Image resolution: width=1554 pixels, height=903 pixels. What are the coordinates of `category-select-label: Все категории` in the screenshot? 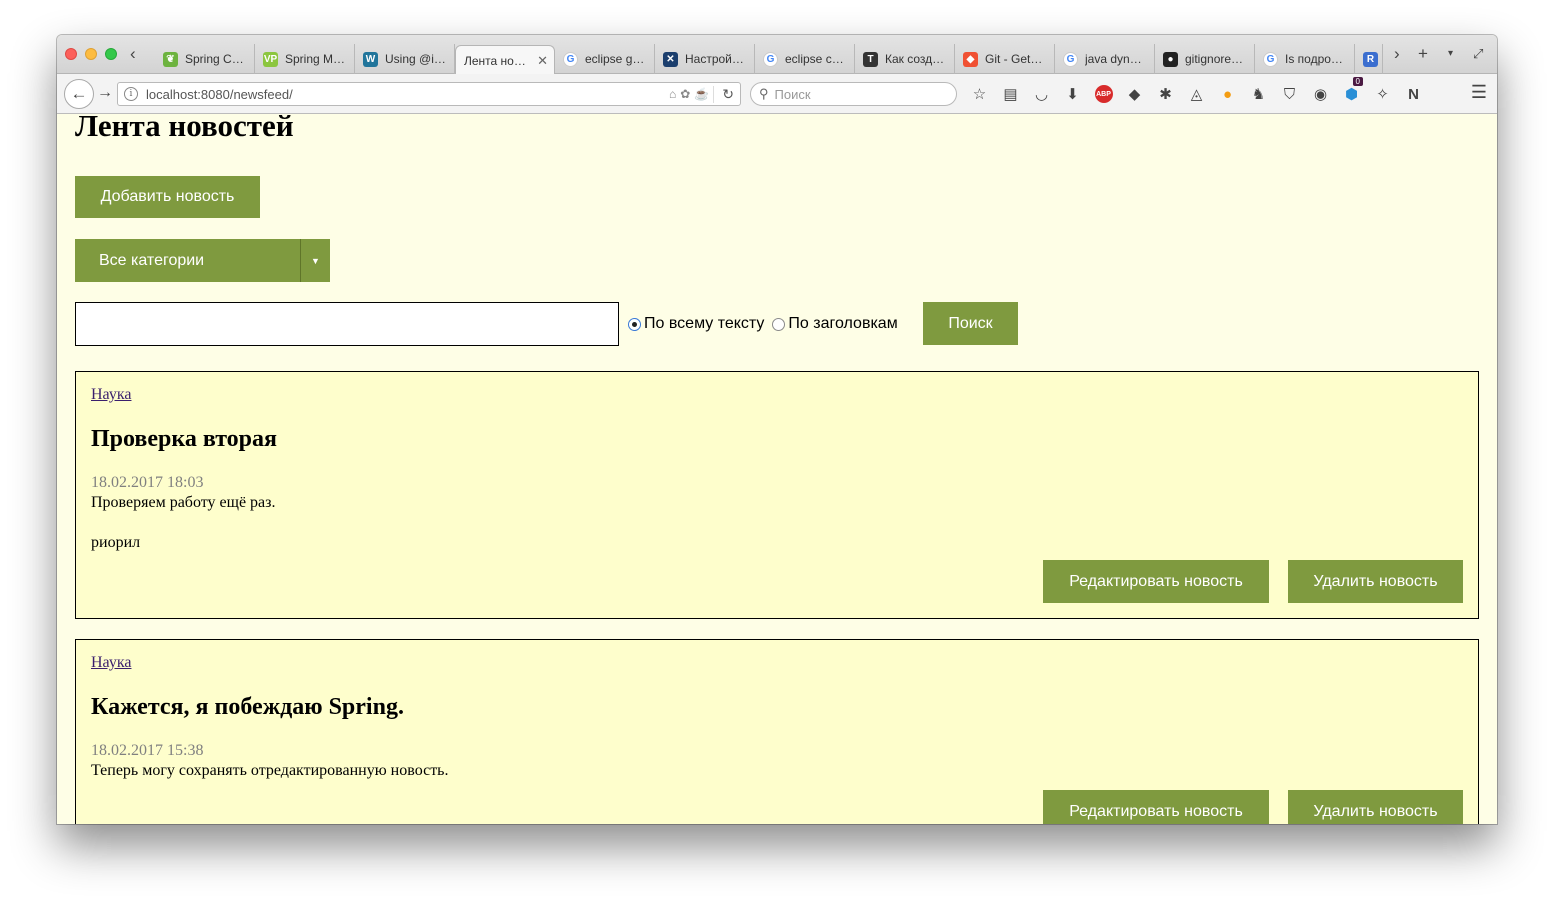 It's located at (188, 260).